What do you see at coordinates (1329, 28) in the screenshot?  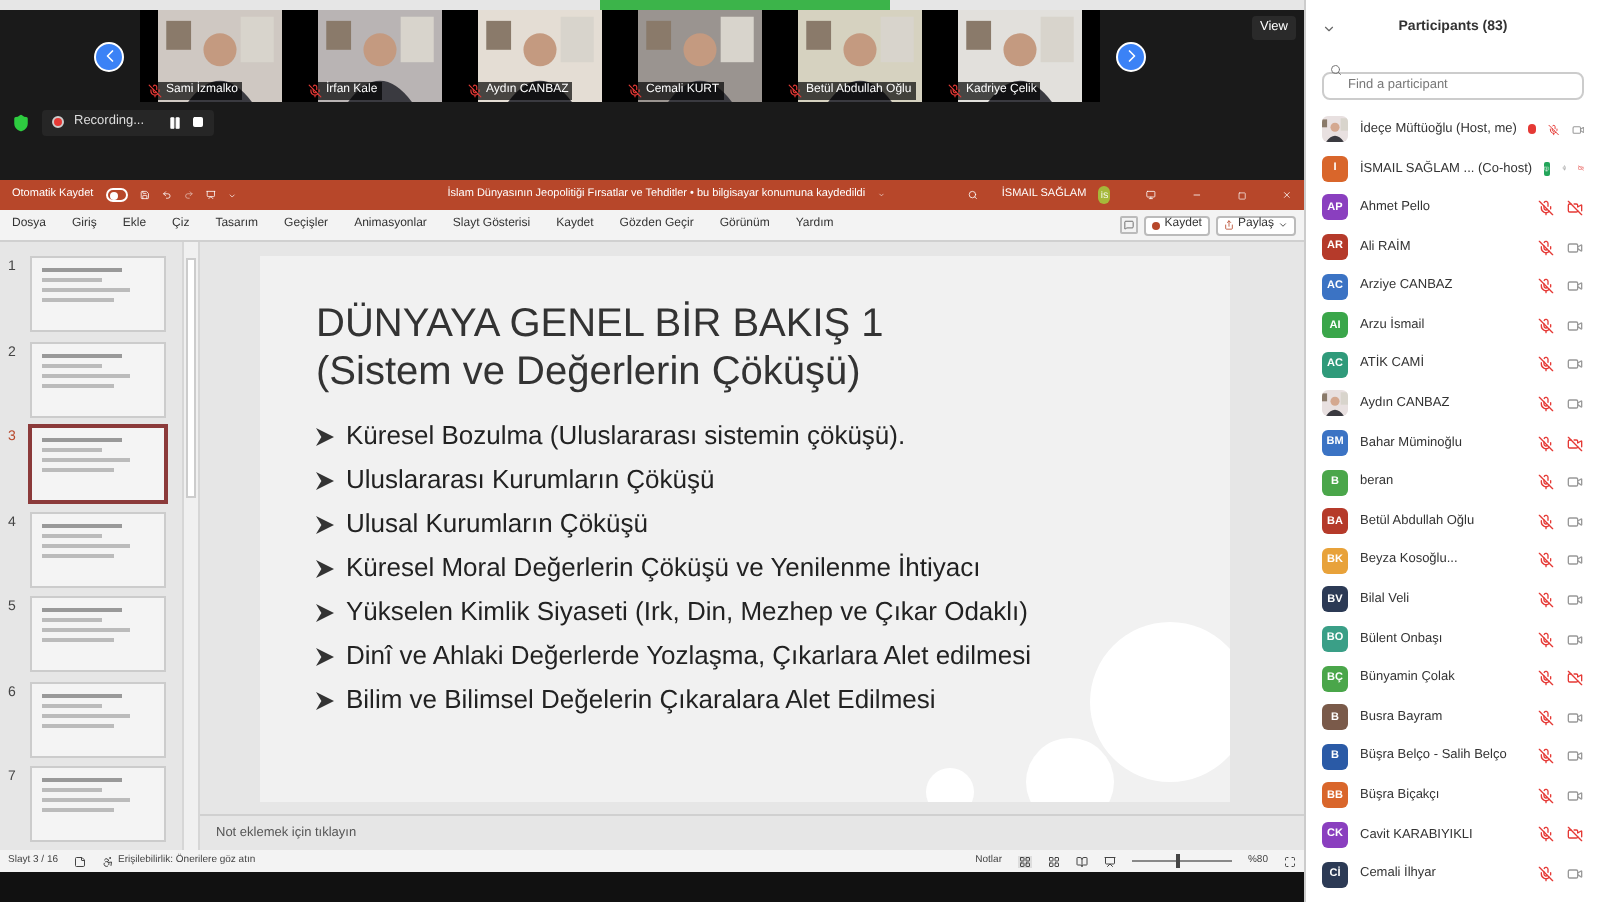 I see `collapse-icon` at bounding box center [1329, 28].